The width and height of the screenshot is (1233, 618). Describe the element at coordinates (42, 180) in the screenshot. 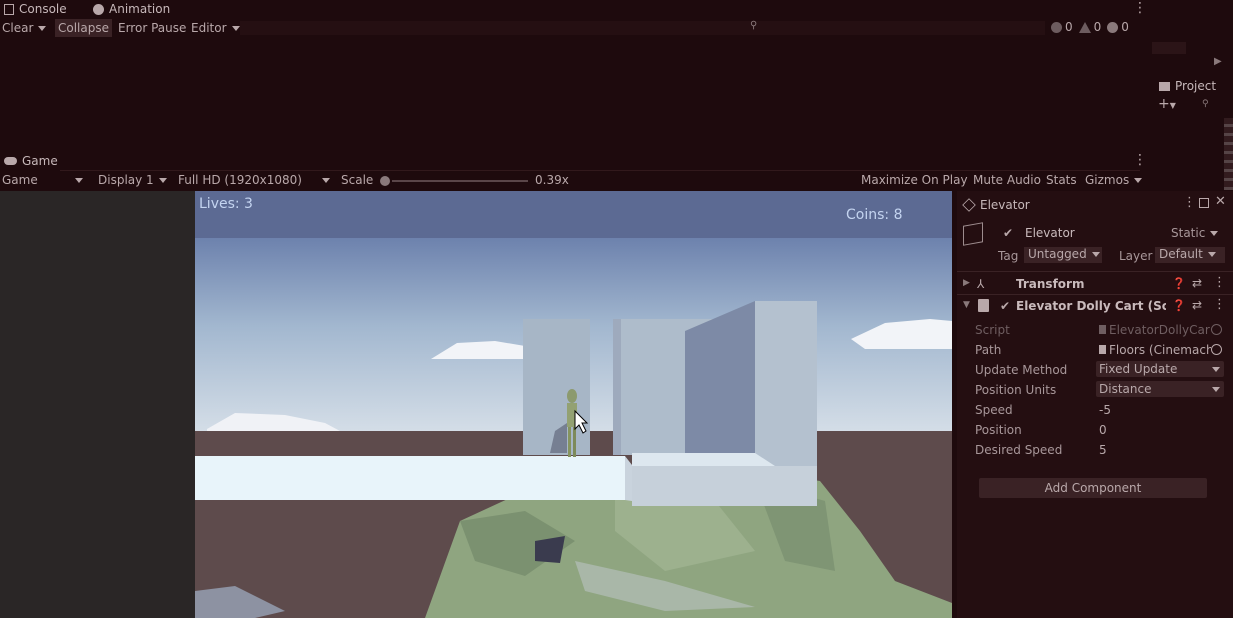

I see `game-mode-dropdown: Game` at that location.